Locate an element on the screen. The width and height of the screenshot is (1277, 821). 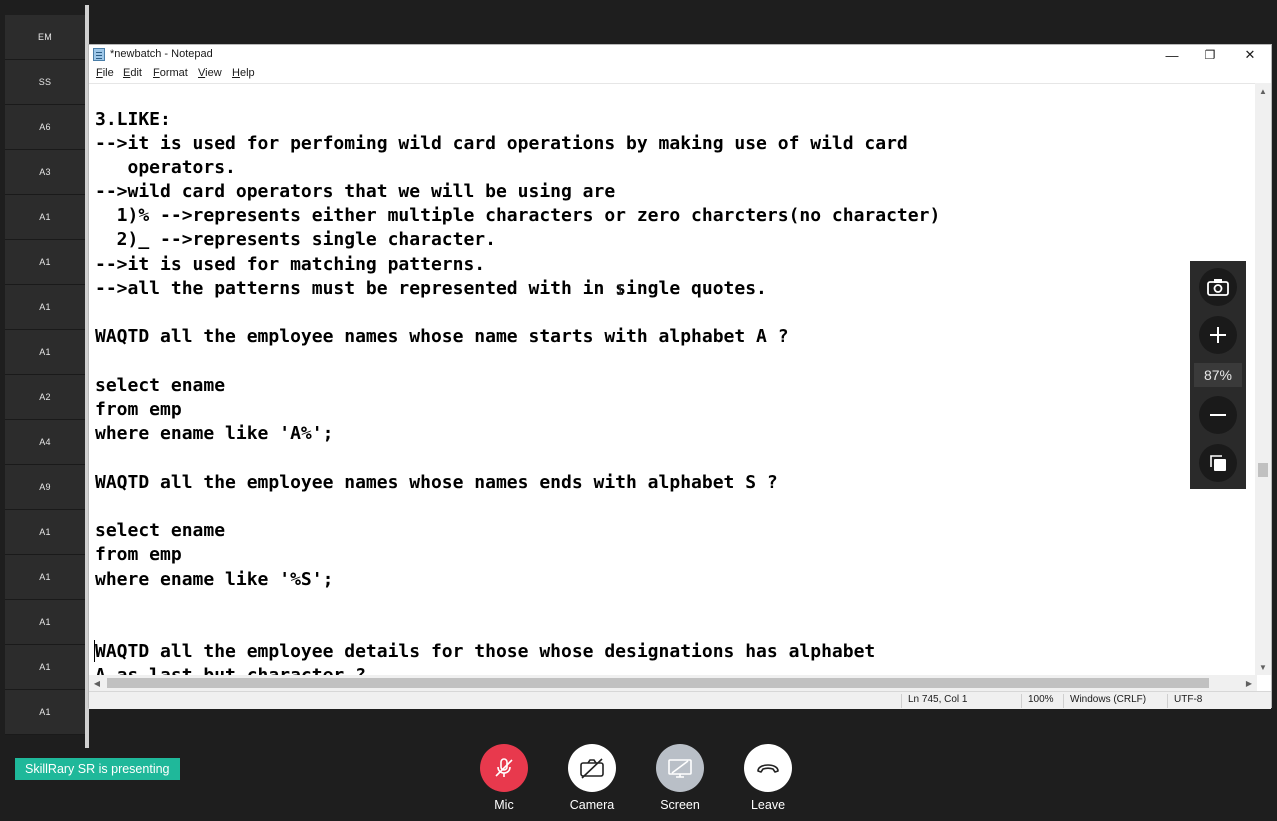
menu-format: Format is located at coordinates (170, 73).